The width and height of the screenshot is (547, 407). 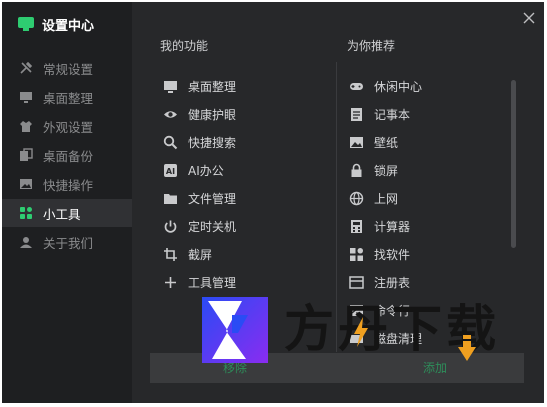 I want to click on plus-icon, so click(x=170, y=282).